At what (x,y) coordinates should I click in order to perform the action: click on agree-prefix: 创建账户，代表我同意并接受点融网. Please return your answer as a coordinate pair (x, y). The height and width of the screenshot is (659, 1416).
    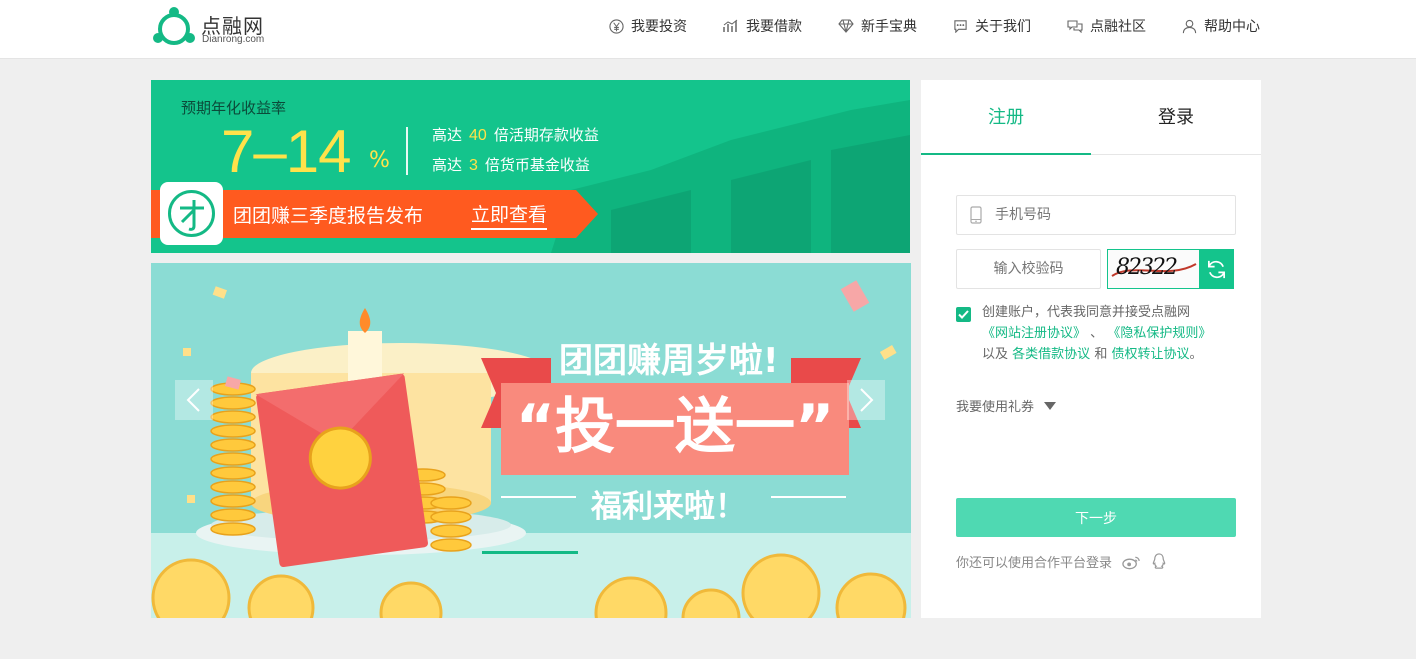
    Looking at the image, I should click on (1086, 312).